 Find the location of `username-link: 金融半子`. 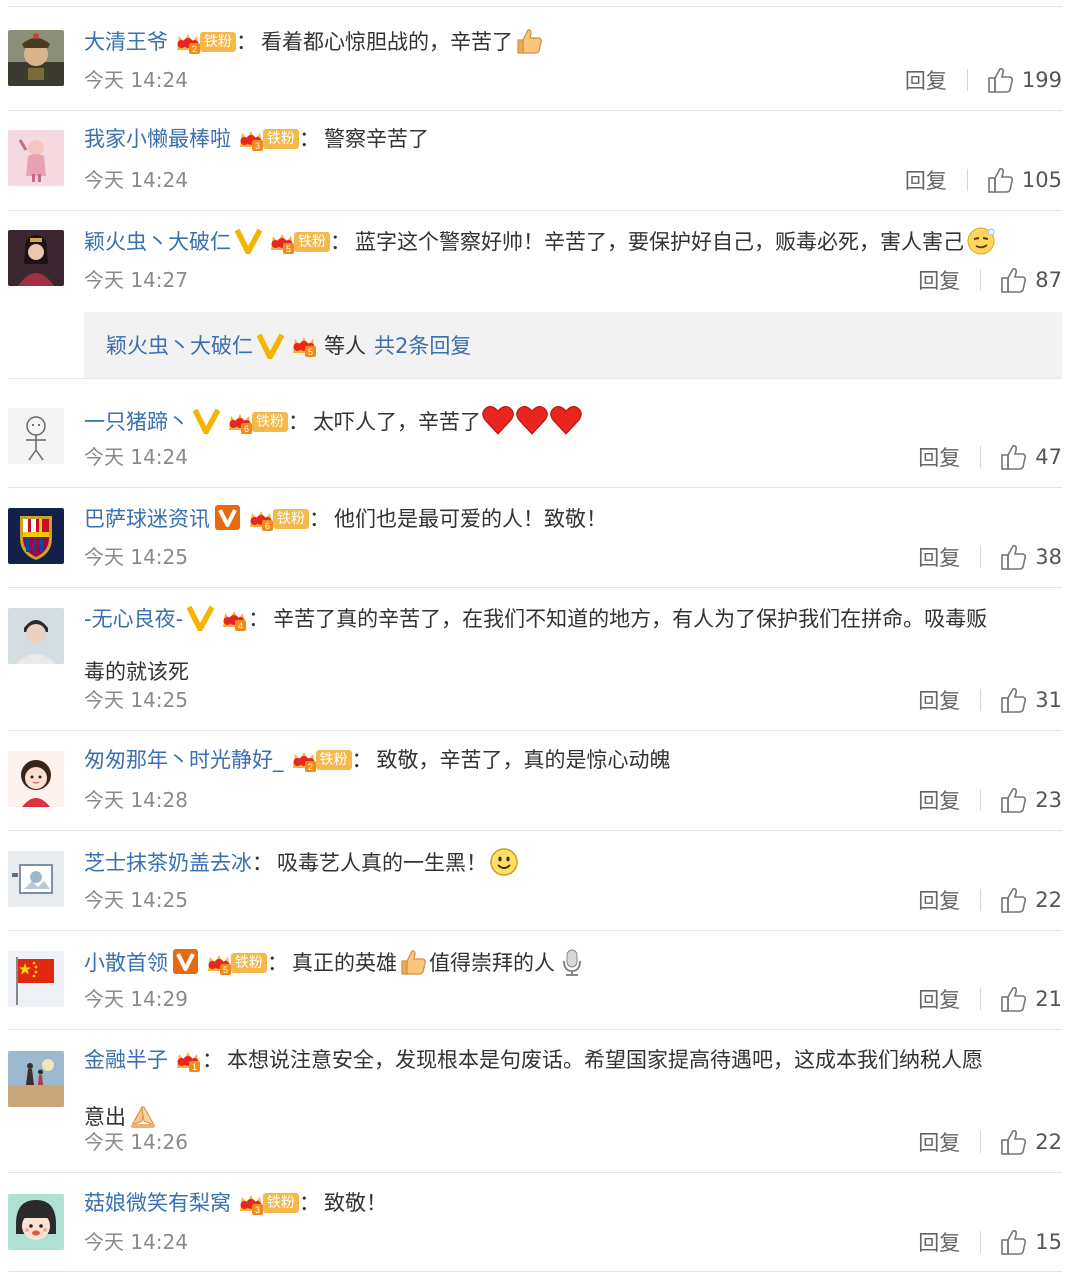

username-link: 金融半子 is located at coordinates (126, 1060).